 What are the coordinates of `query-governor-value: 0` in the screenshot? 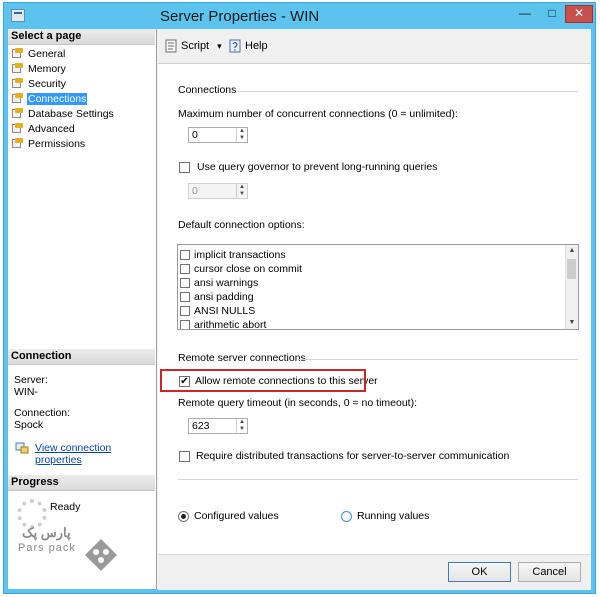 It's located at (195, 191).